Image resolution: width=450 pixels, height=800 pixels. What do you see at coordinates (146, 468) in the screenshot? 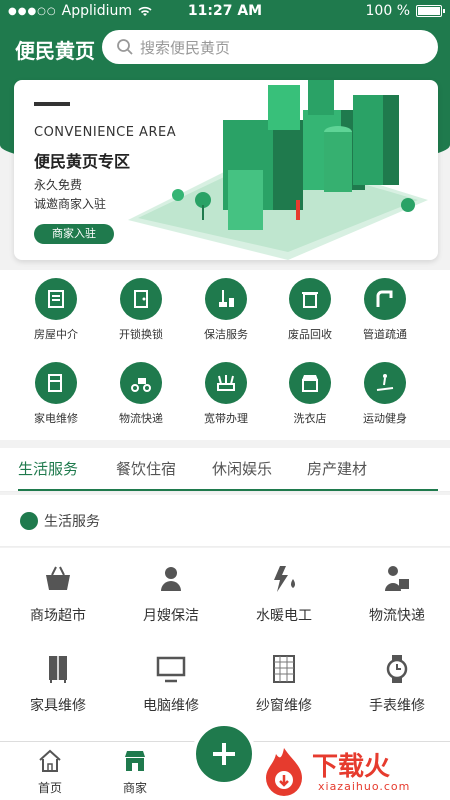
I see `tab-dining: 餐饮住宿` at bounding box center [146, 468].